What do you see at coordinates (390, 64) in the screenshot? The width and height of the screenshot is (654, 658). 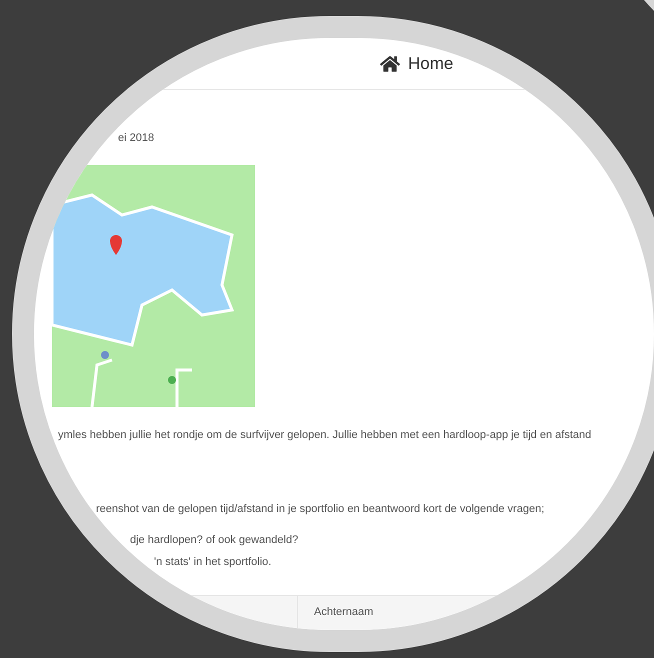 I see `home-icon` at bounding box center [390, 64].